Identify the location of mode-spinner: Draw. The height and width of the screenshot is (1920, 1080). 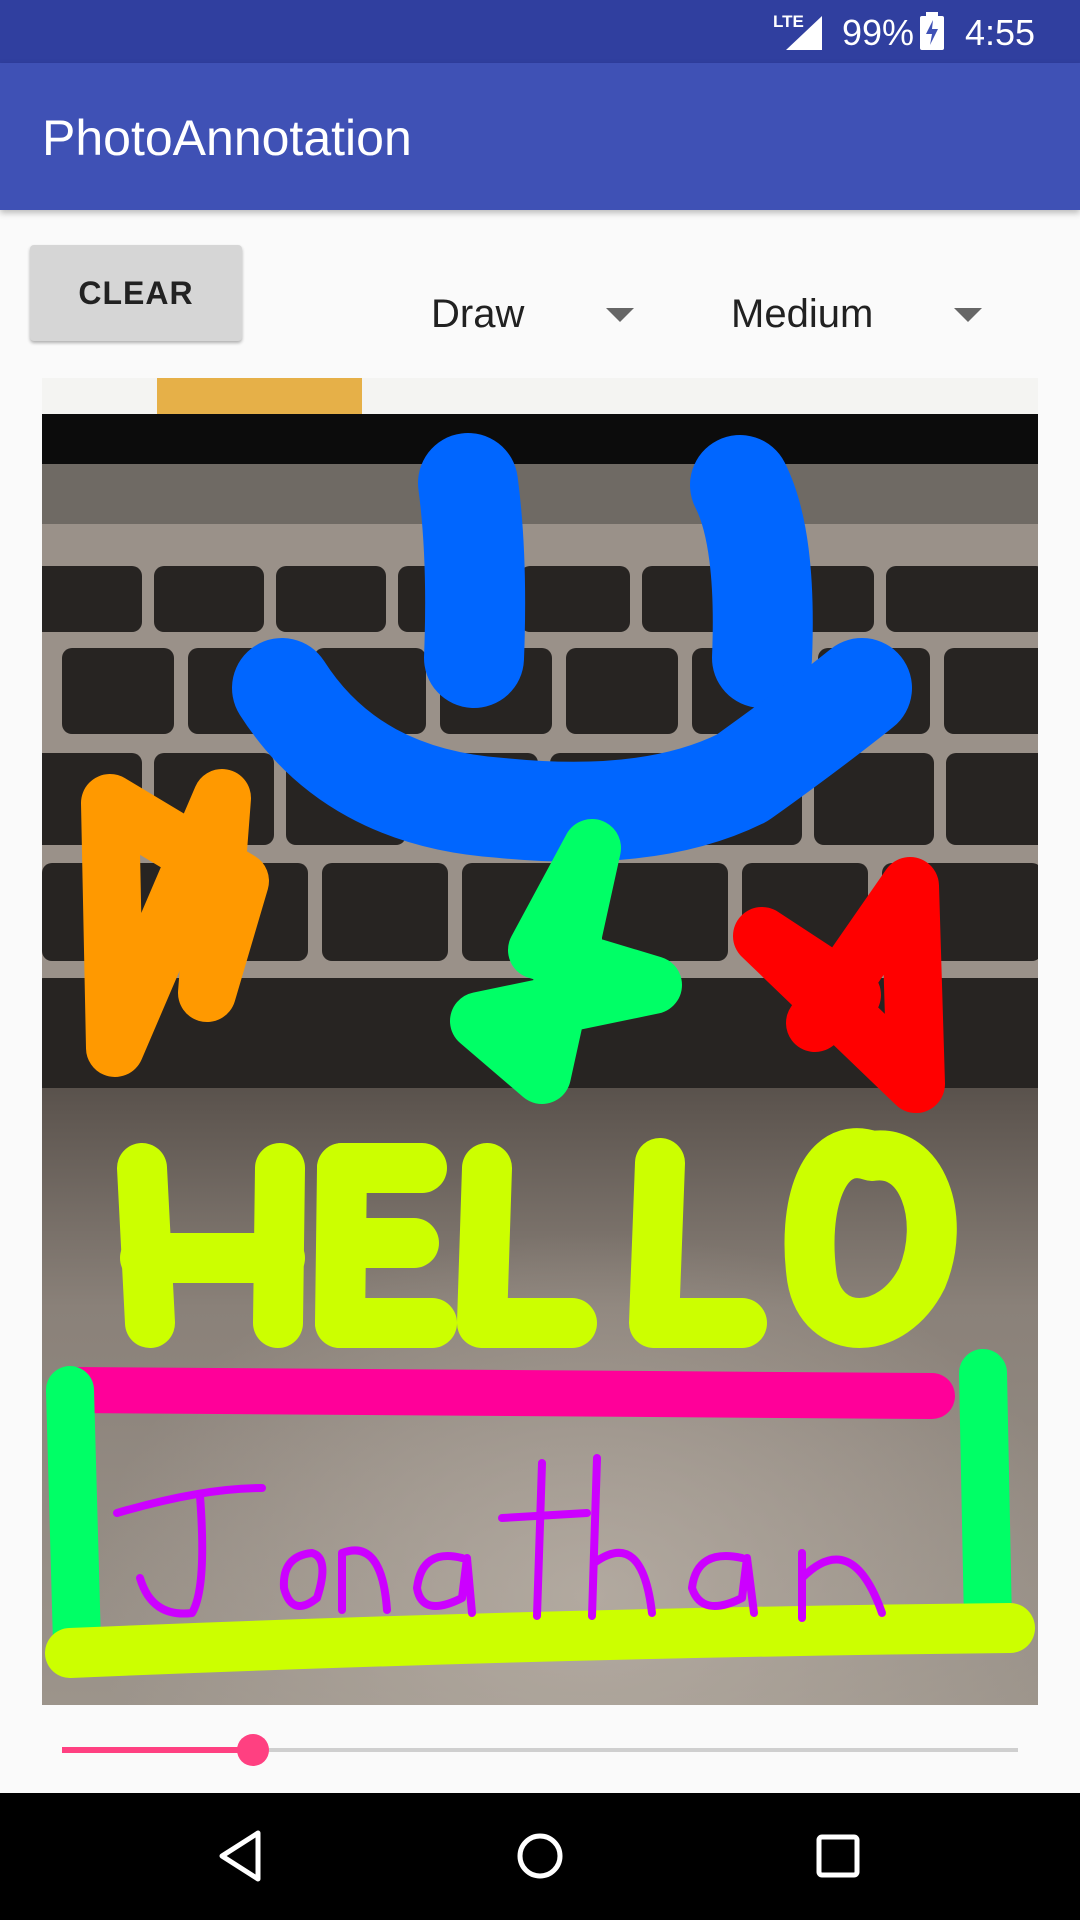
(541, 315).